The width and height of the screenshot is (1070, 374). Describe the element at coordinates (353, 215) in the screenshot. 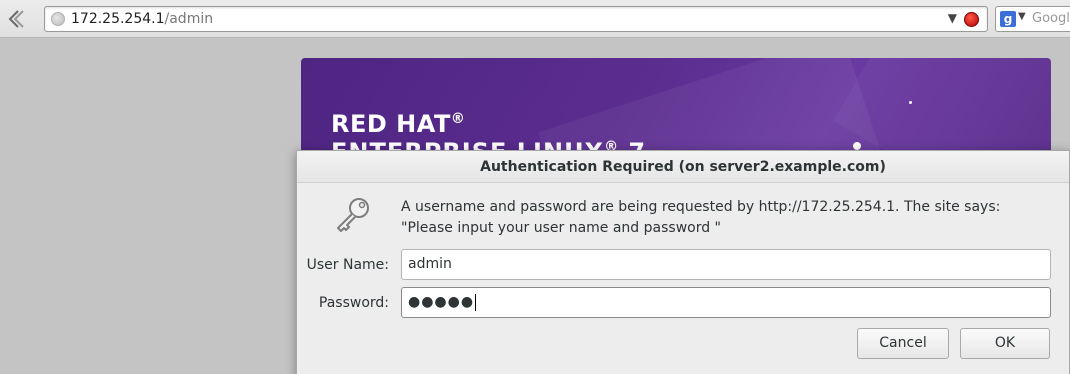

I see `key-icon` at that location.